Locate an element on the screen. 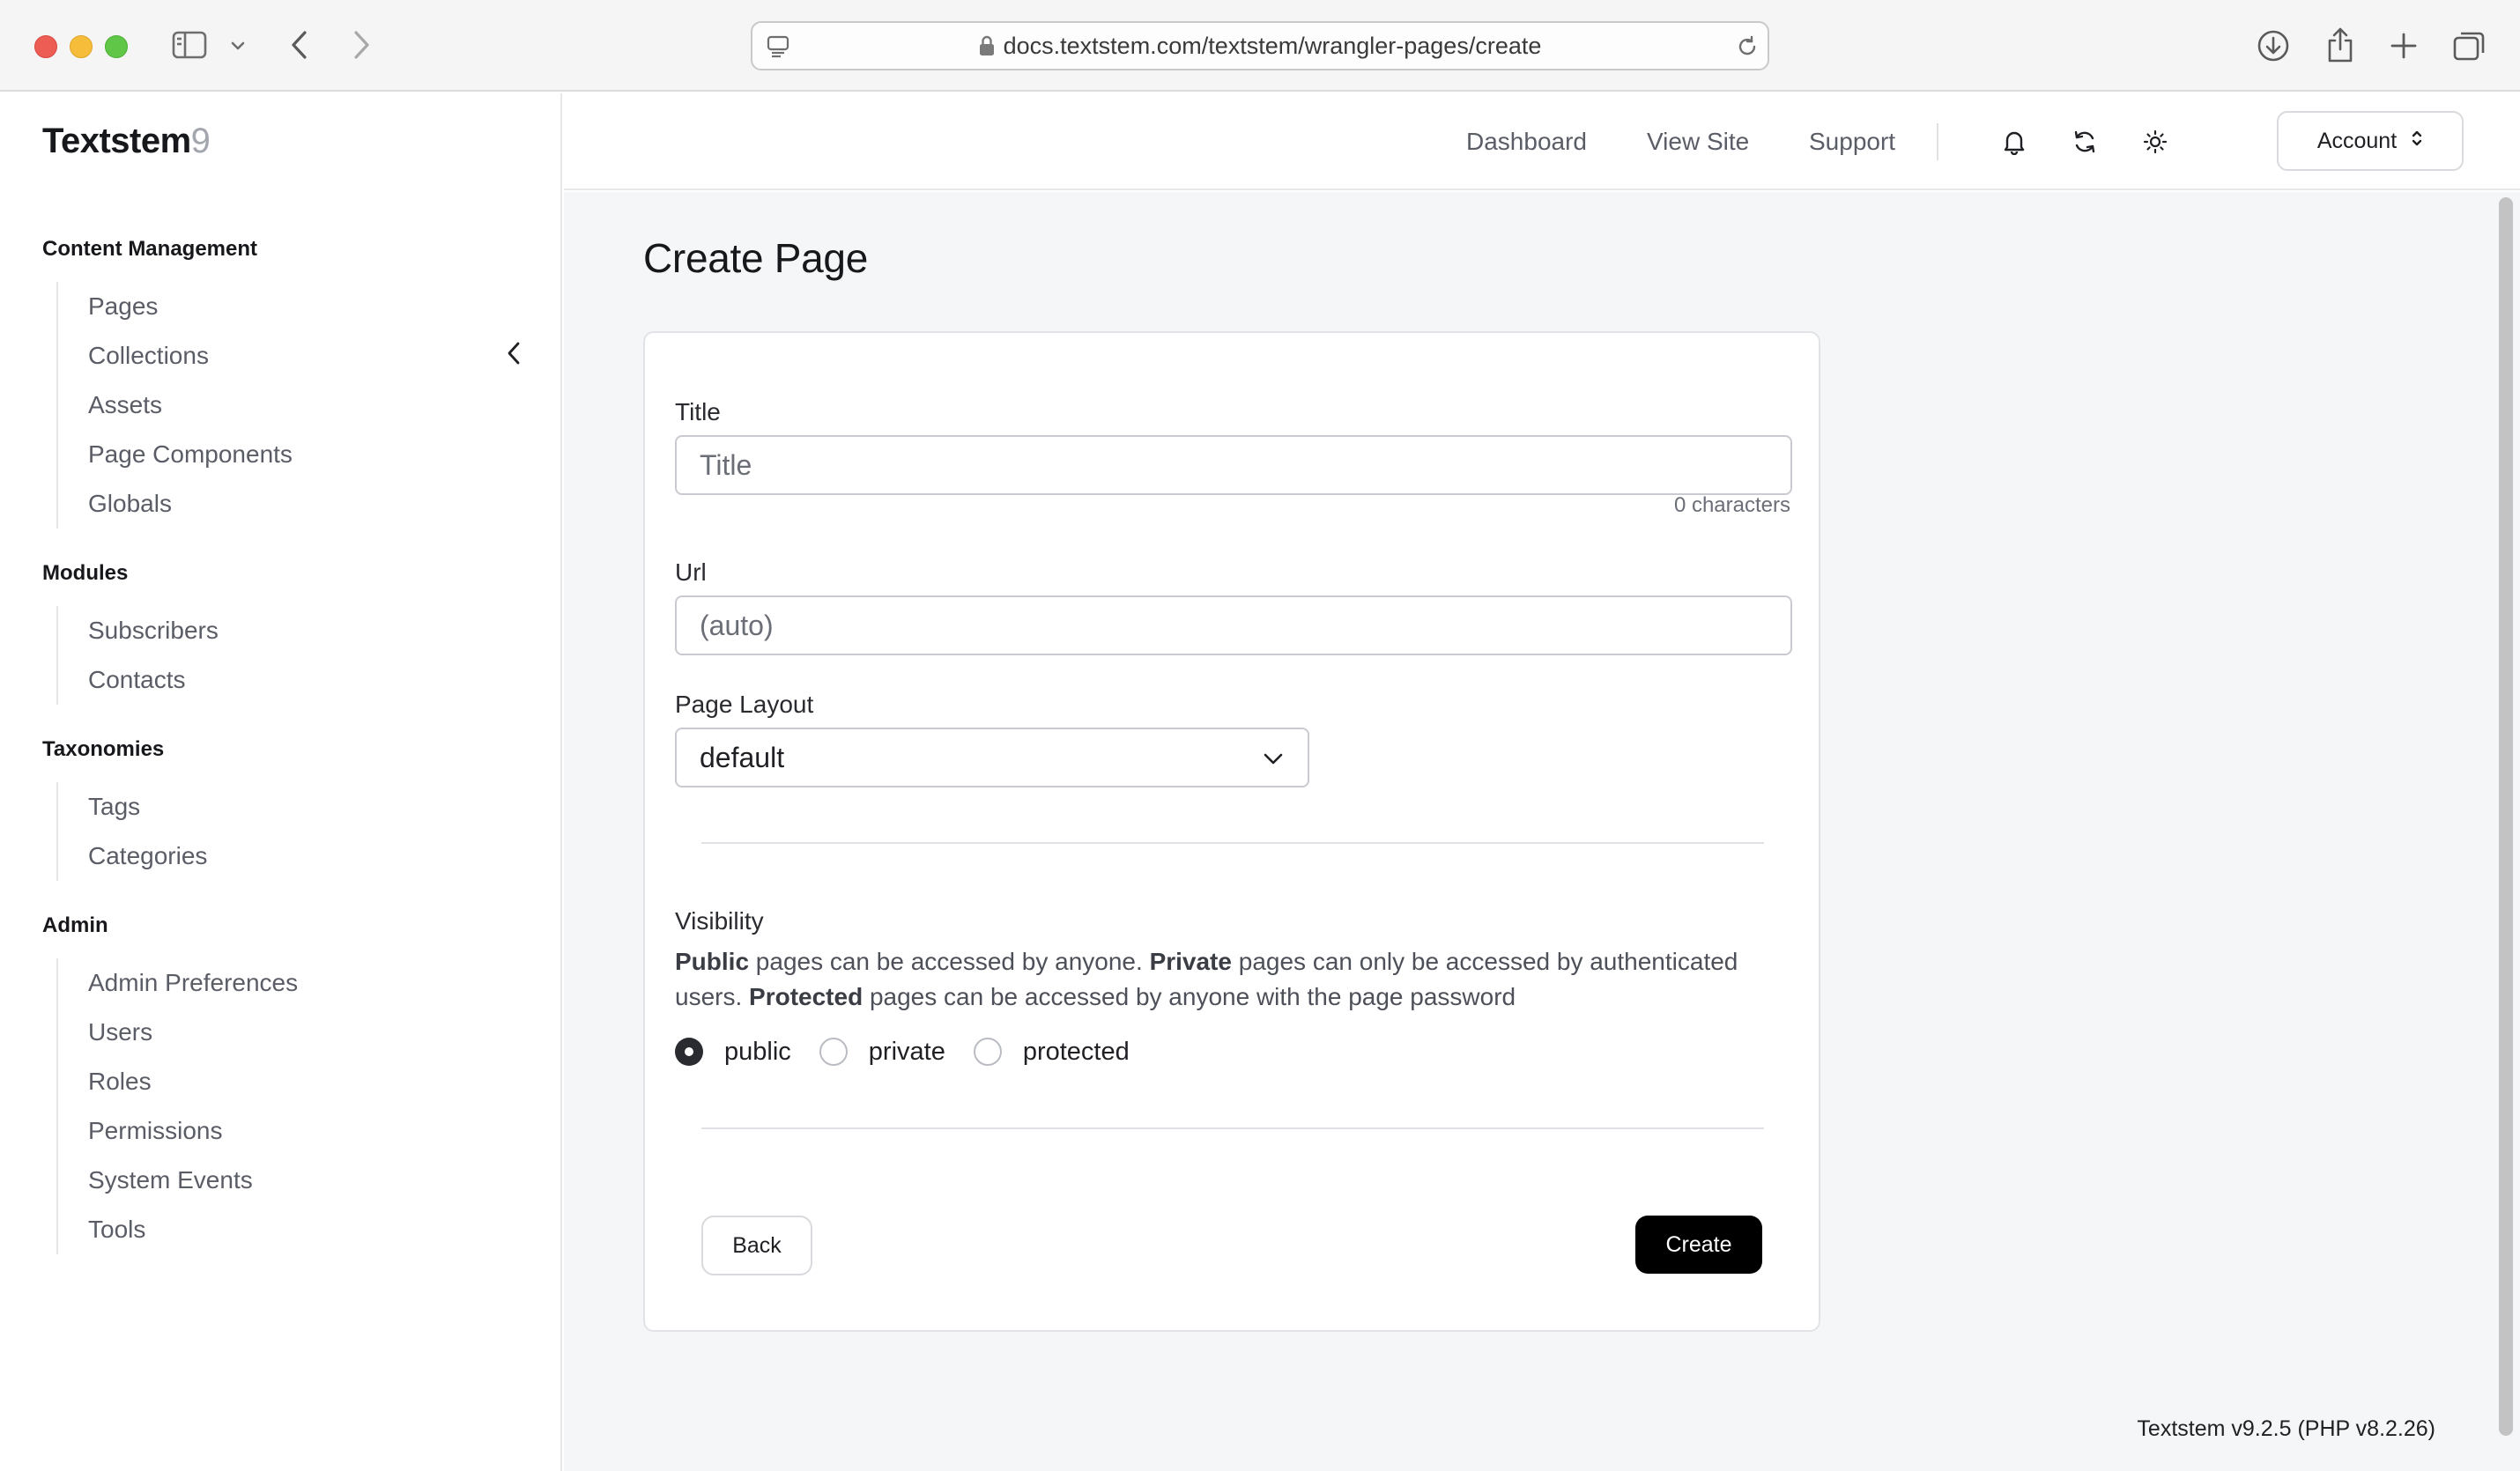 The height and width of the screenshot is (1471, 2520). visibility-radio-group: public private protected is located at coordinates (916, 1051).